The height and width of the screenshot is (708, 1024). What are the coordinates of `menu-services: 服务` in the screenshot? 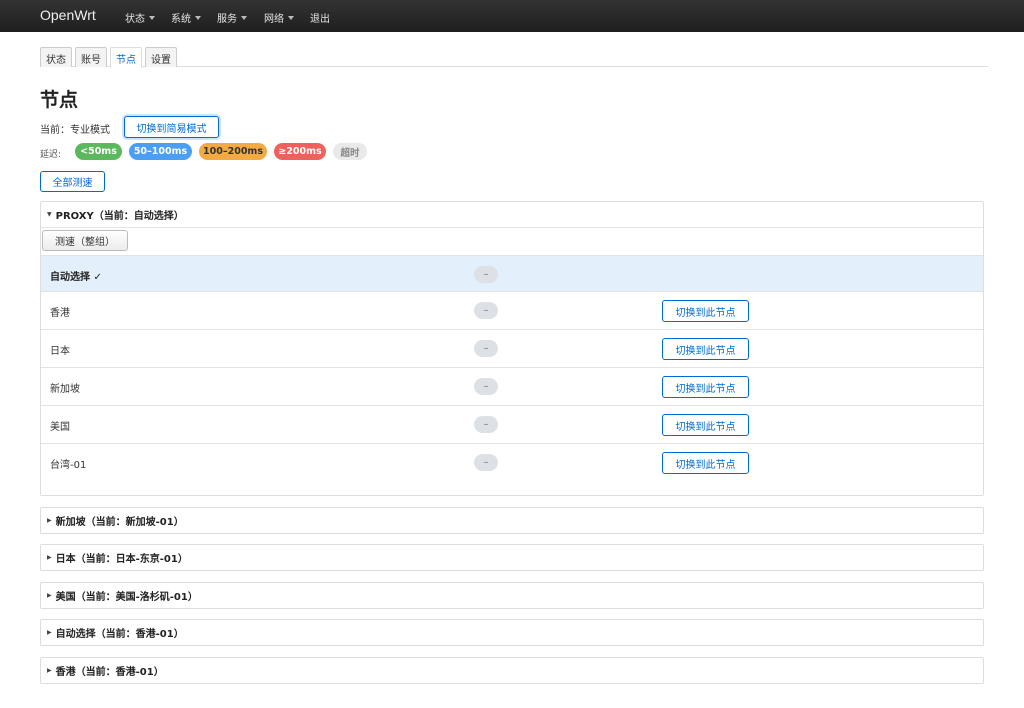 It's located at (232, 17).